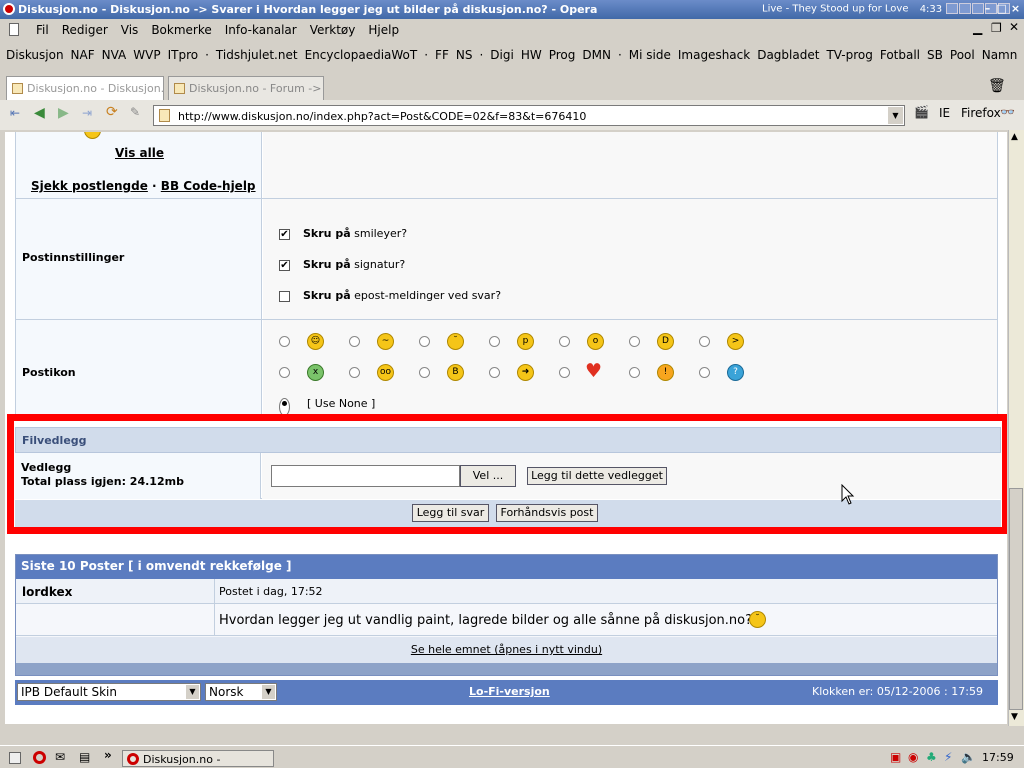 The image size is (1024, 768). Describe the element at coordinates (89, 186) in the screenshot. I see `sjekk-postlengde-link: Sjekk postlengde` at that location.